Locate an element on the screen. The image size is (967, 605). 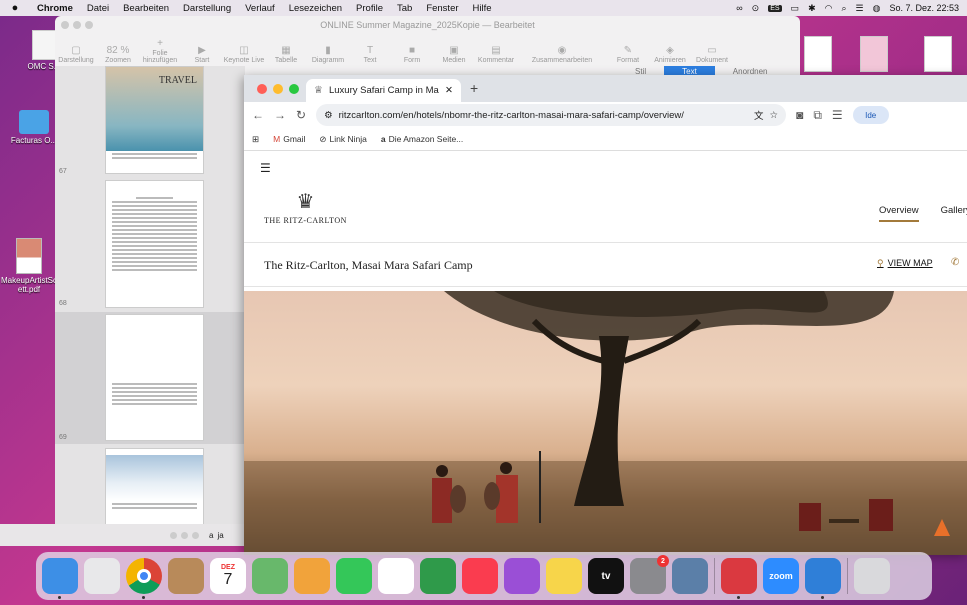
toolbar-diagramm: ▮ Diagramm is located at coordinates (328, 54).